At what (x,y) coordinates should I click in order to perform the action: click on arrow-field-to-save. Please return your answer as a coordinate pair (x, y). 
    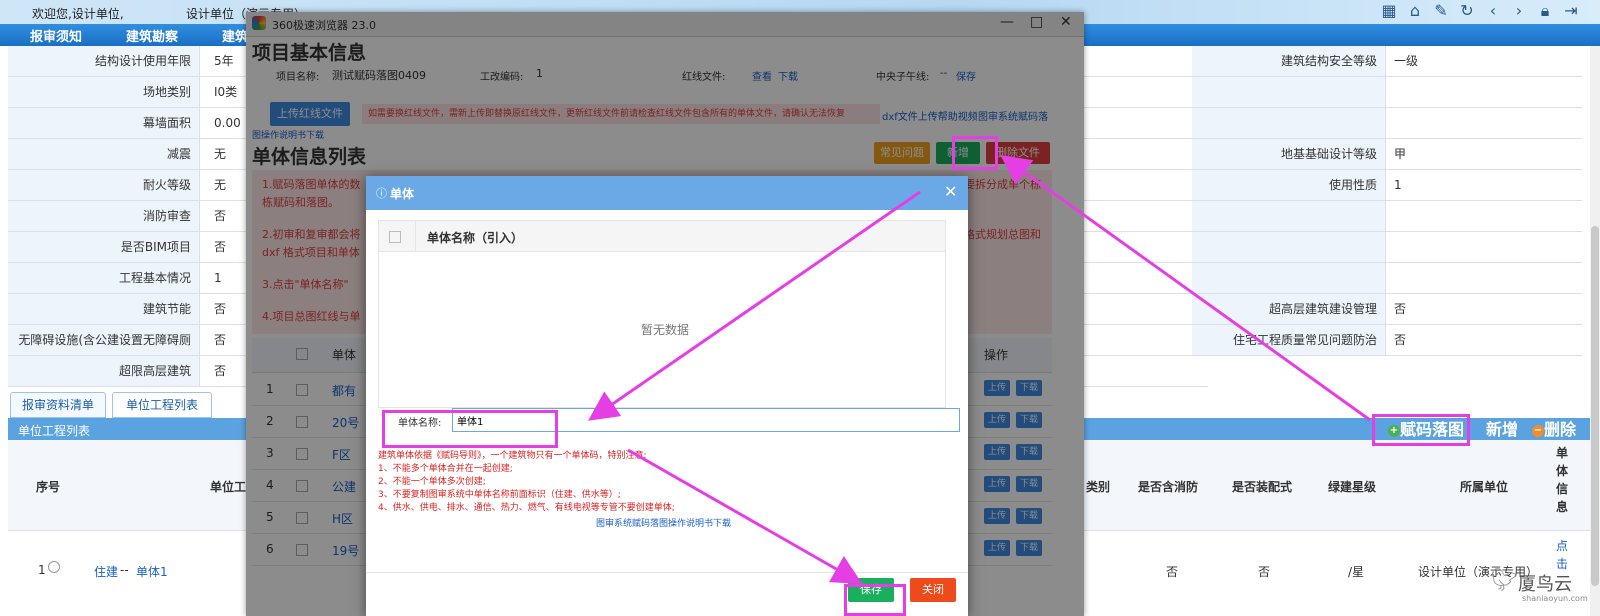
    Looking at the image, I should click on (745, 516).